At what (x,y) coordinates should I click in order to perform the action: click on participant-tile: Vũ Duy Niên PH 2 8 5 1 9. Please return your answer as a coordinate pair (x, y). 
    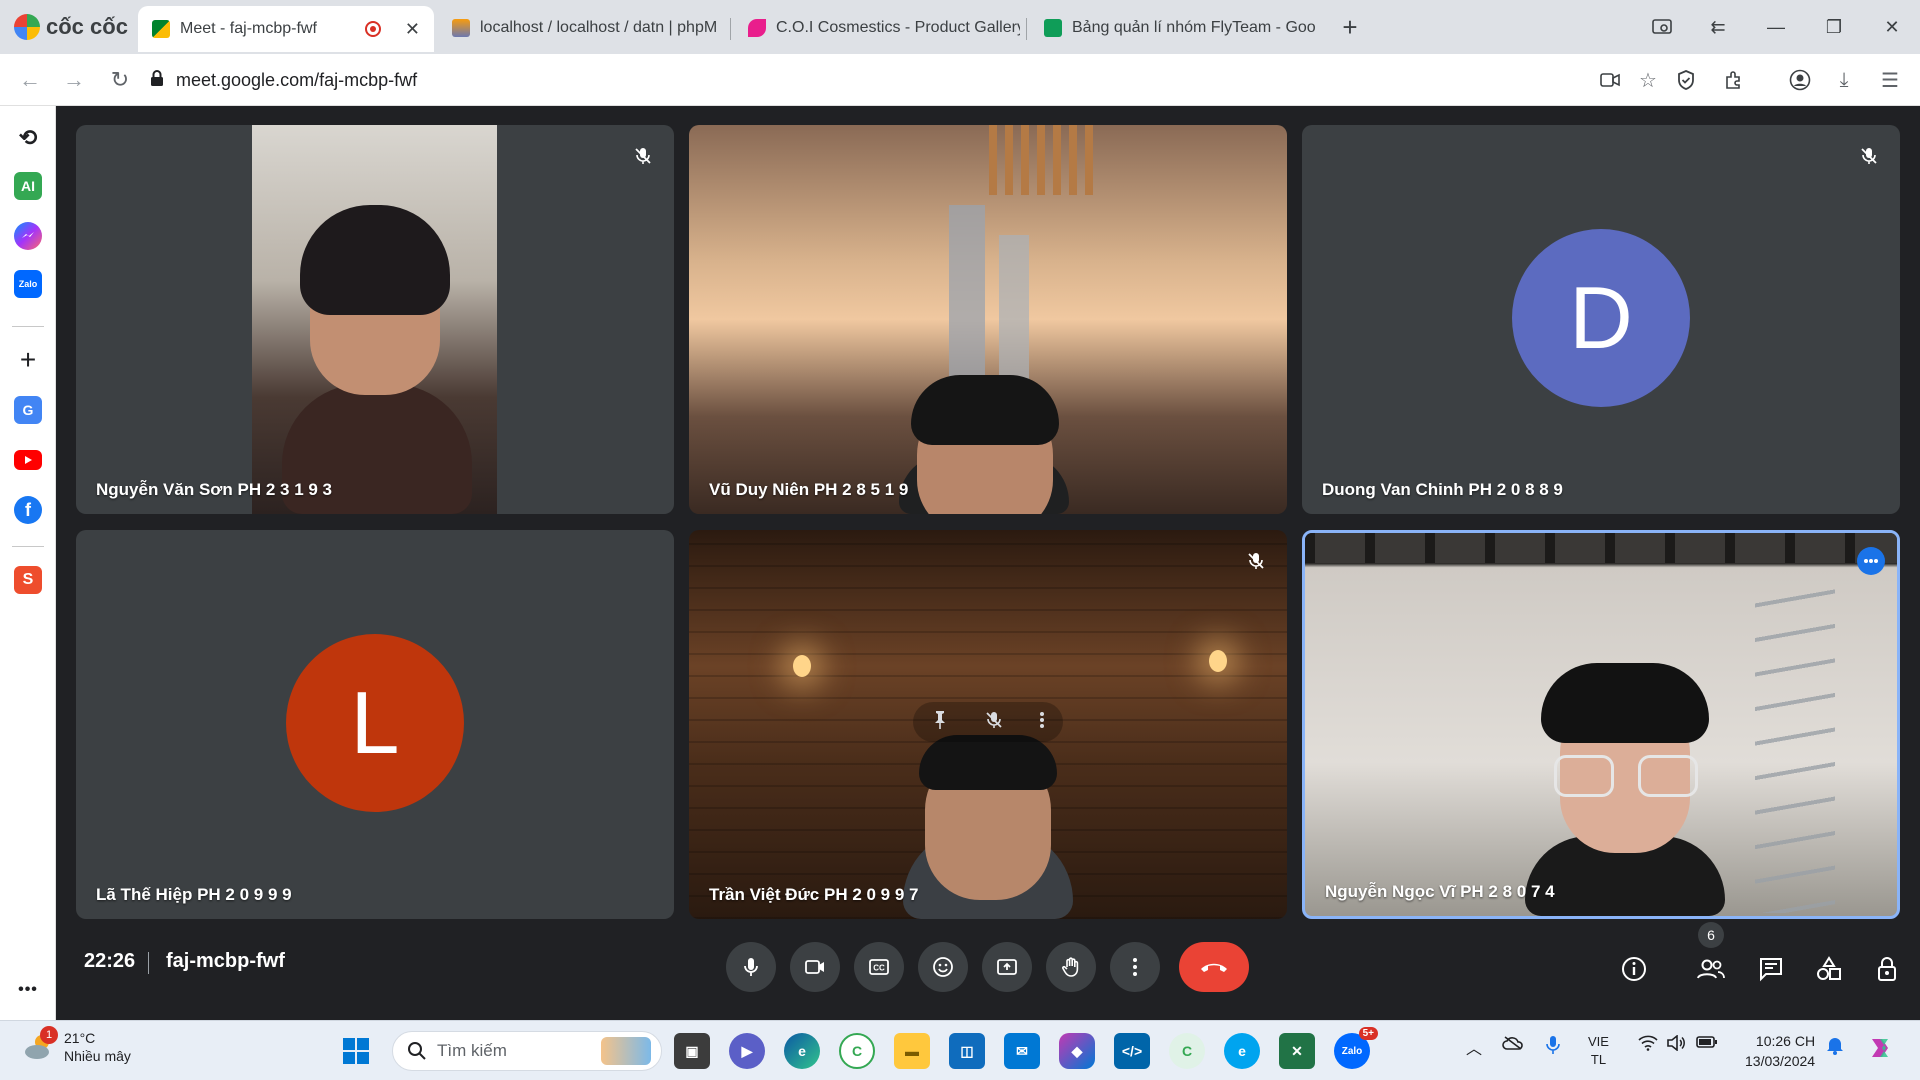
    Looking at the image, I should click on (988, 319).